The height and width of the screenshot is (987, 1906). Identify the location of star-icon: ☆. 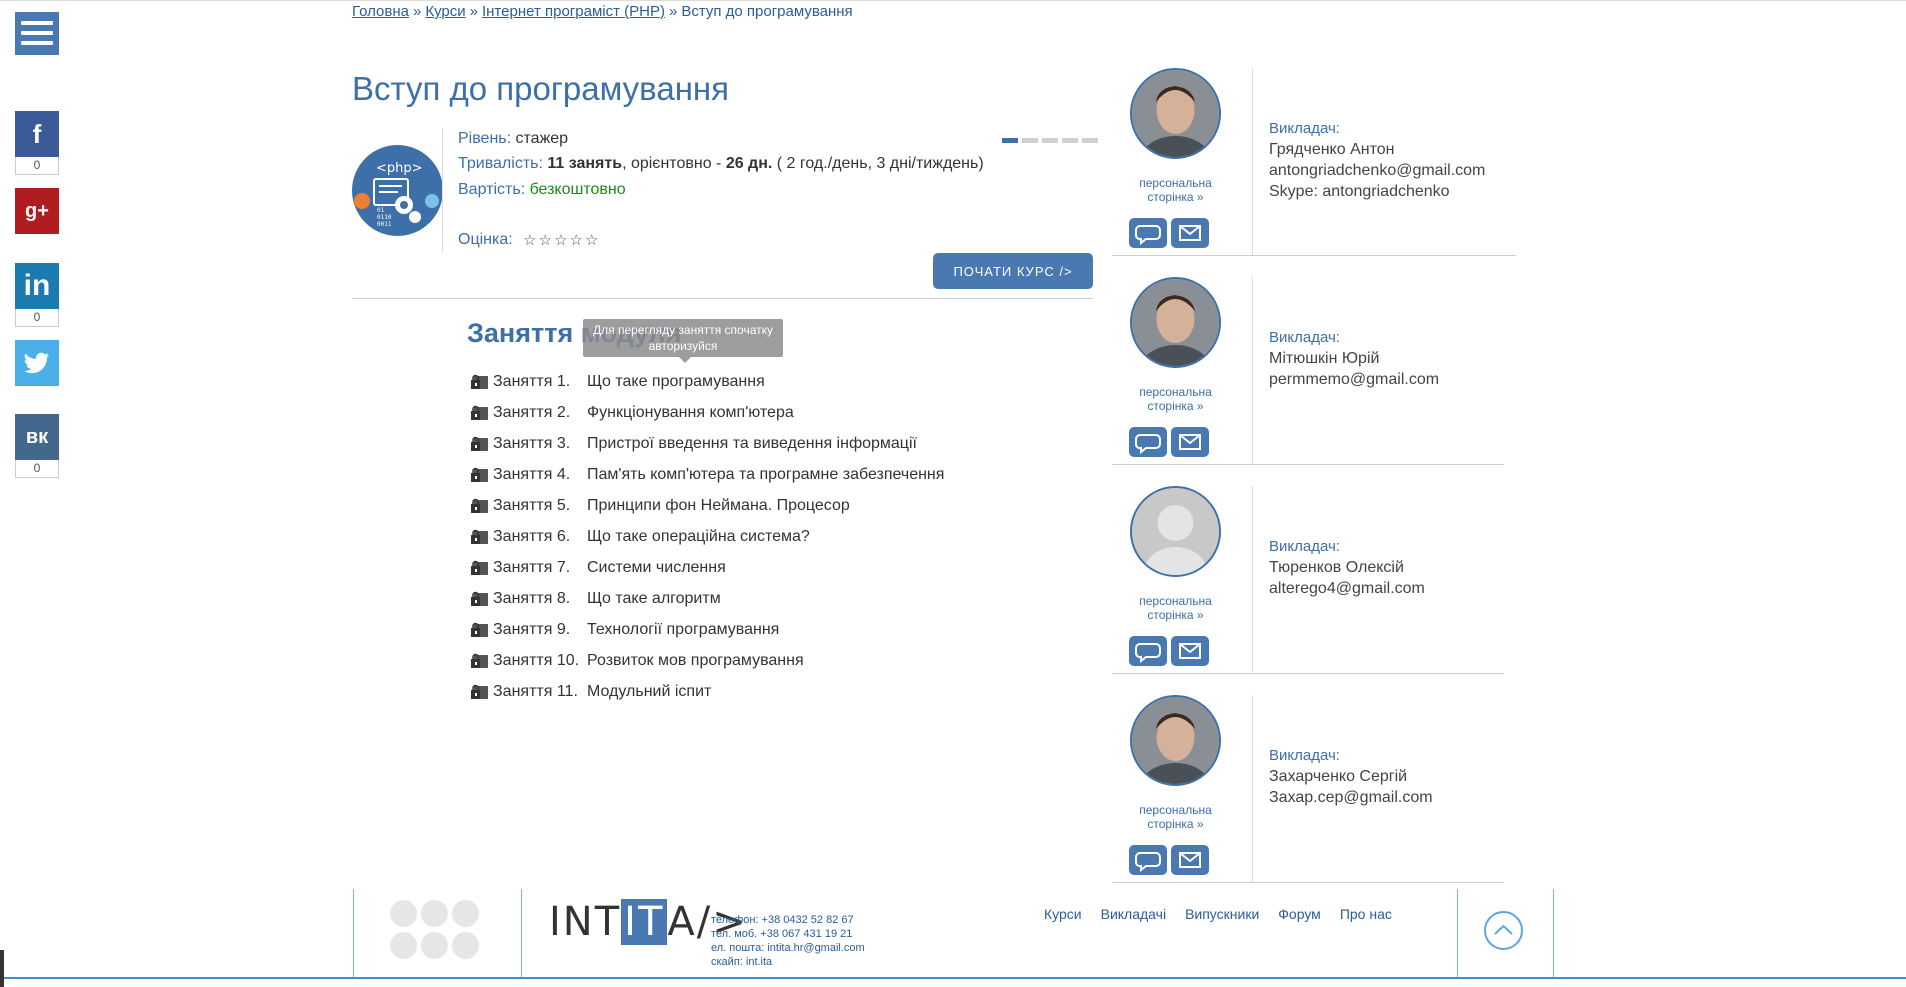
(545, 240).